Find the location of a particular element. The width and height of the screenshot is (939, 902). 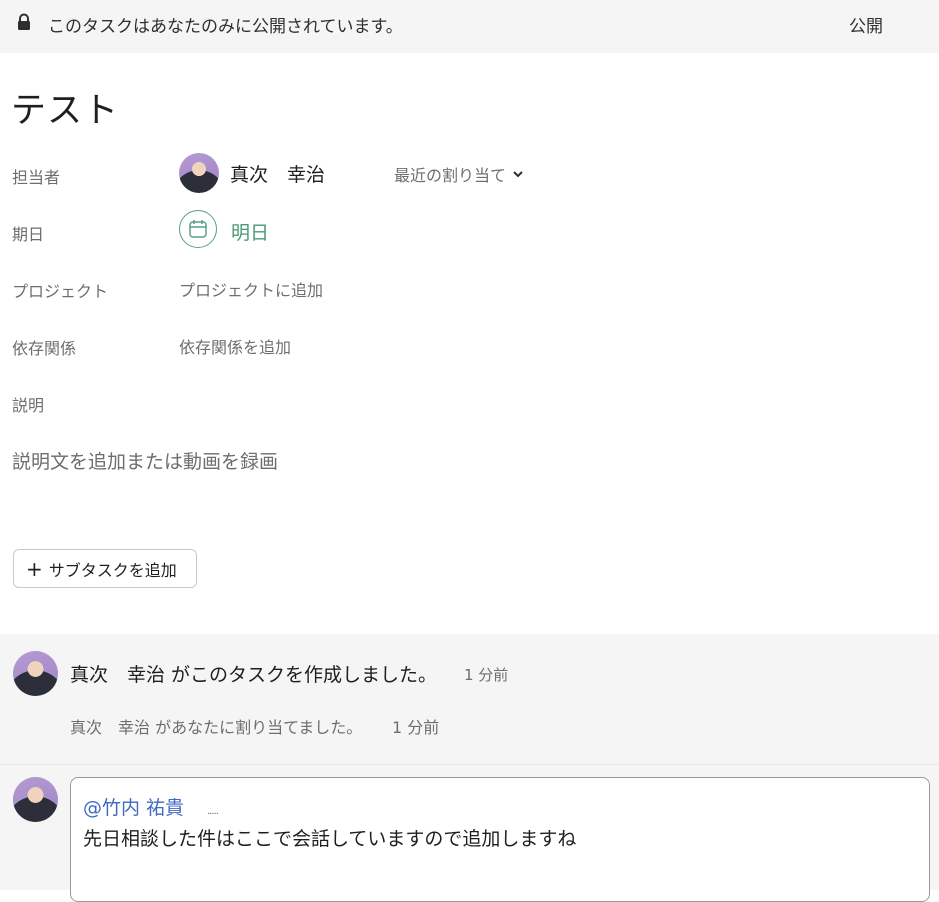

lock-icon is located at coordinates (24, 21).